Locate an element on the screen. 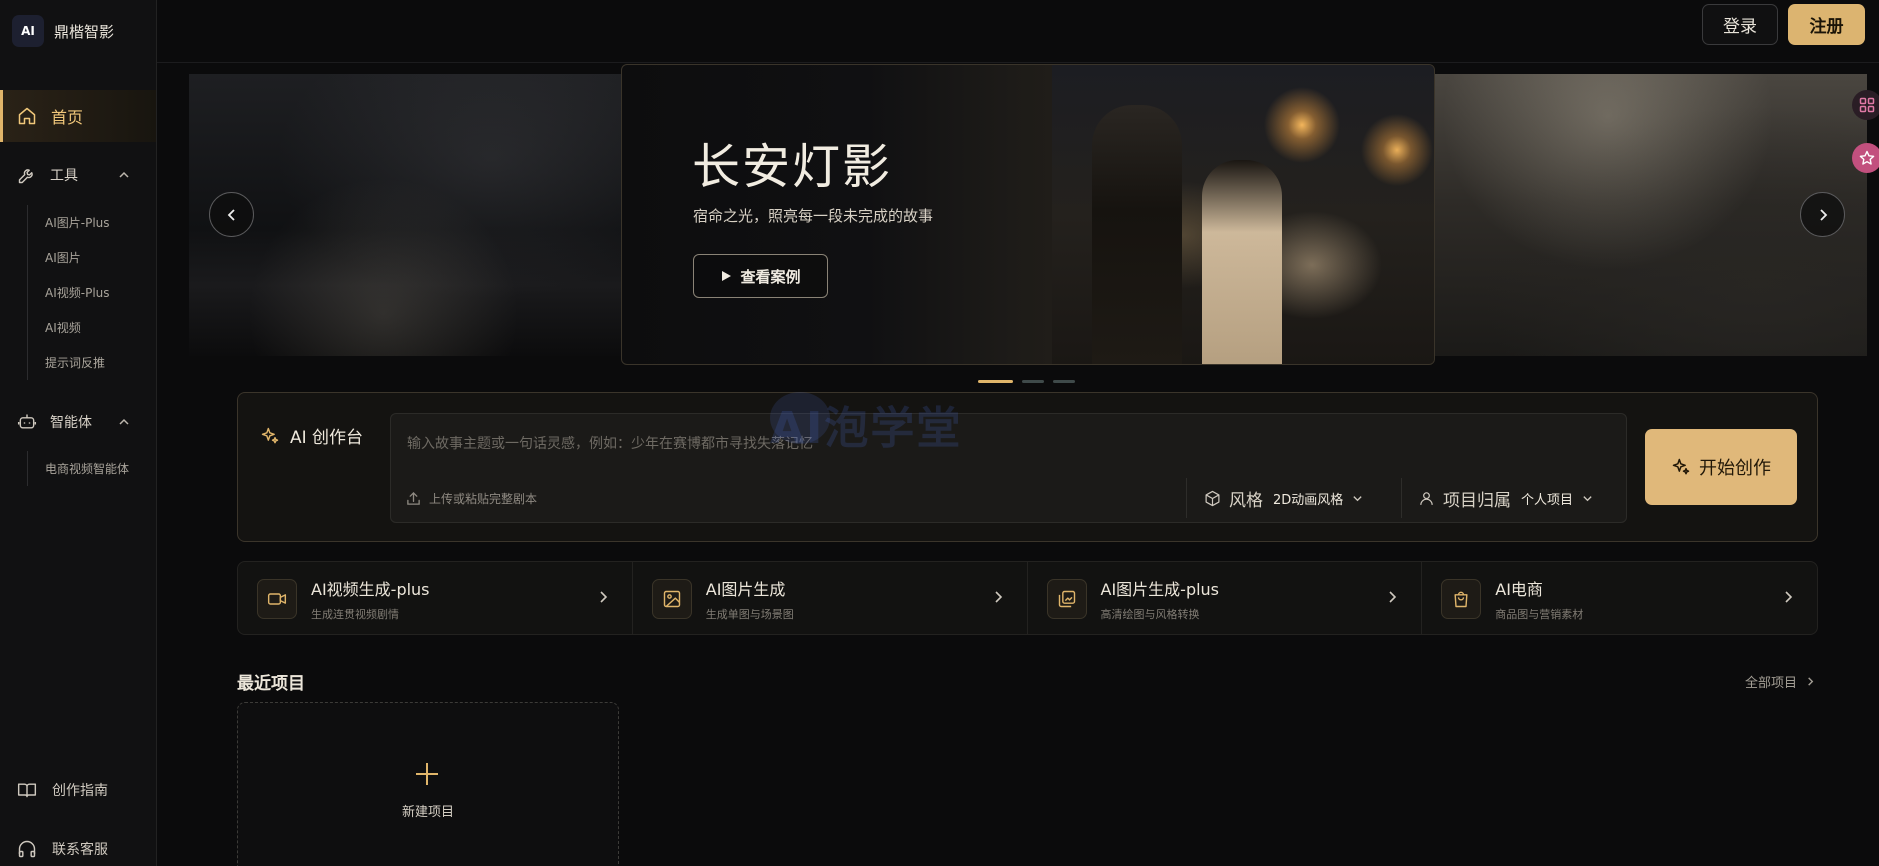  brand-name: 鼎楷智影 is located at coordinates (84, 31).